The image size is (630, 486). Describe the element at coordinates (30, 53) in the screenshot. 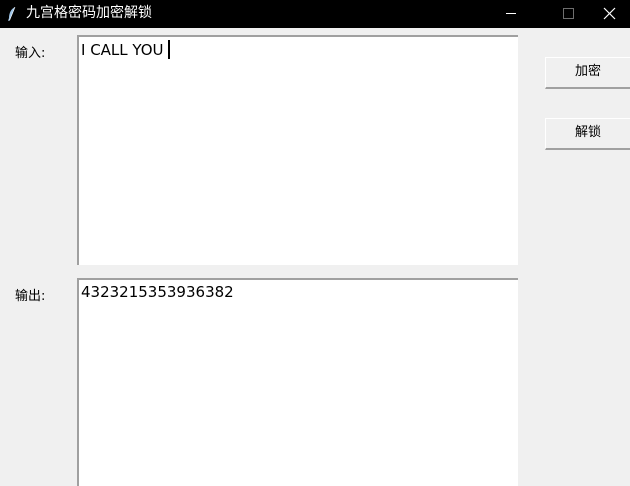

I see `input-label: 输入:` at that location.